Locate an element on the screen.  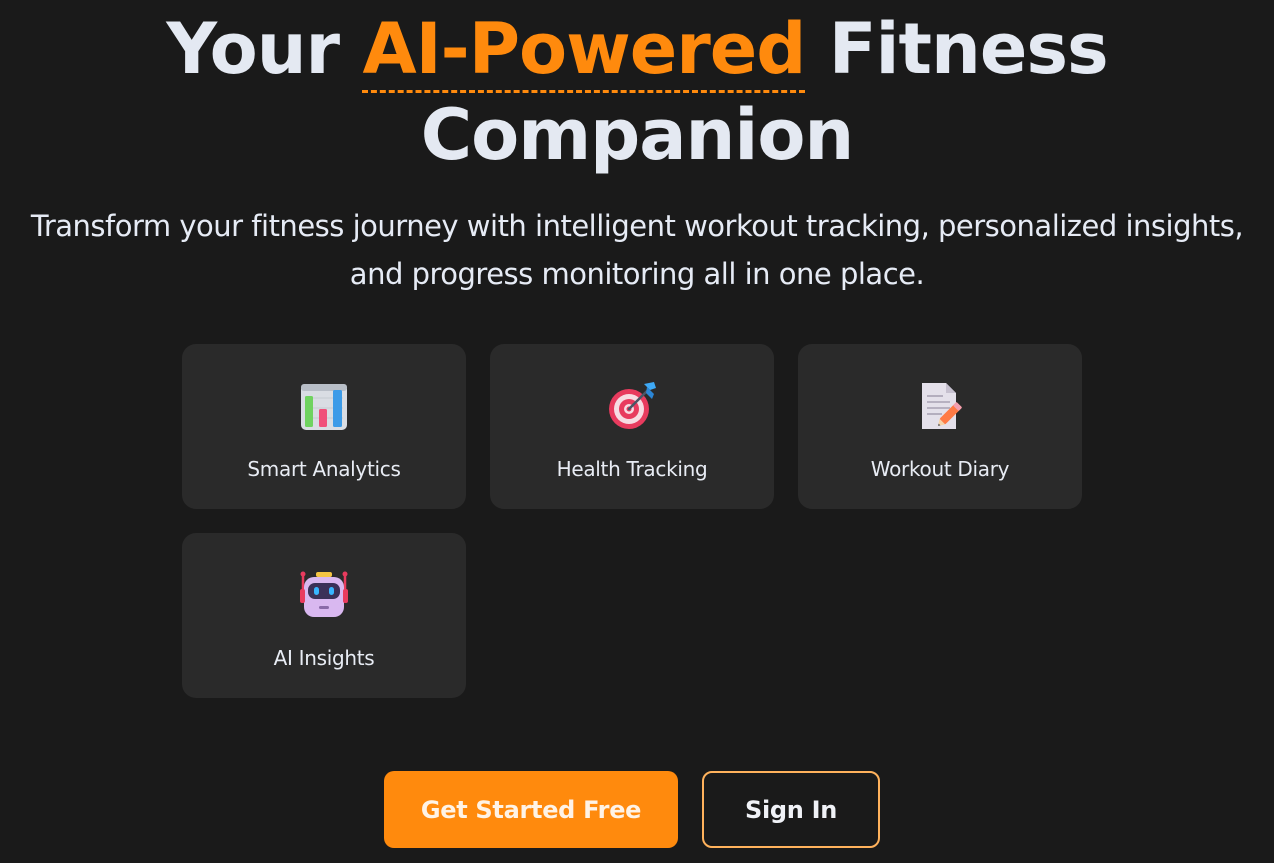
feature-card-label: Workout Diary is located at coordinates (940, 469).